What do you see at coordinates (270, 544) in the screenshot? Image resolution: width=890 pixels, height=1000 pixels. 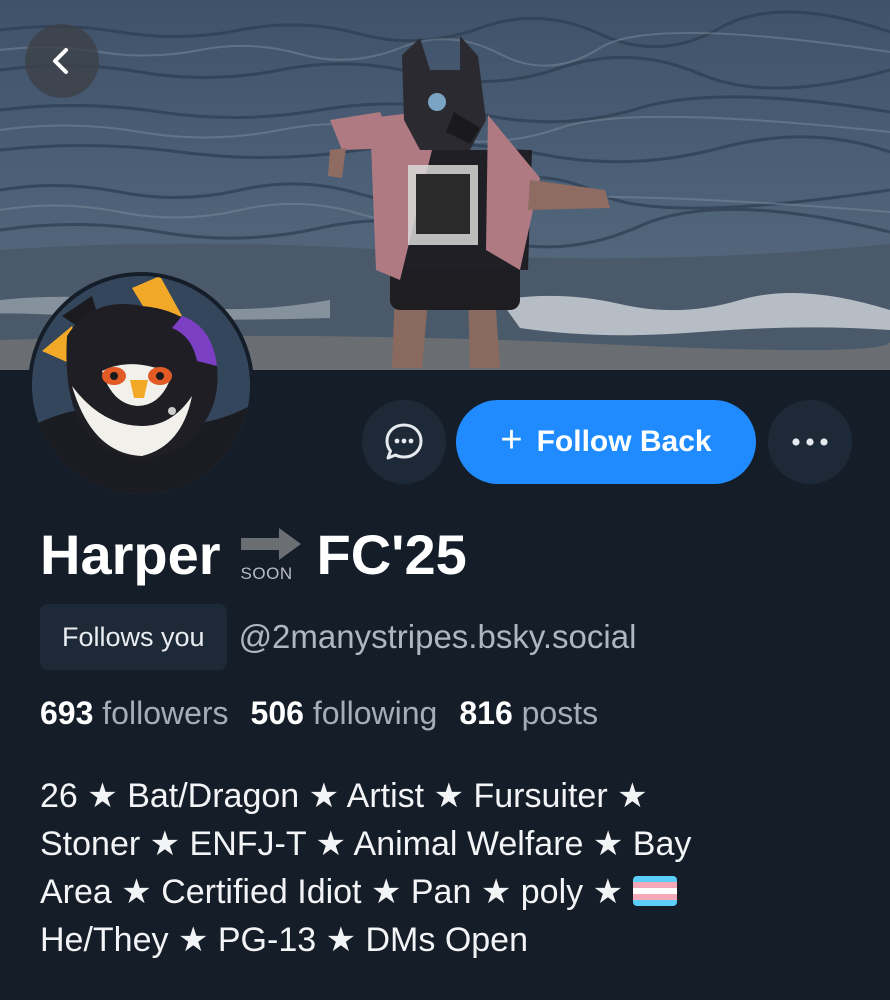 I see `arrow-right-icon` at bounding box center [270, 544].